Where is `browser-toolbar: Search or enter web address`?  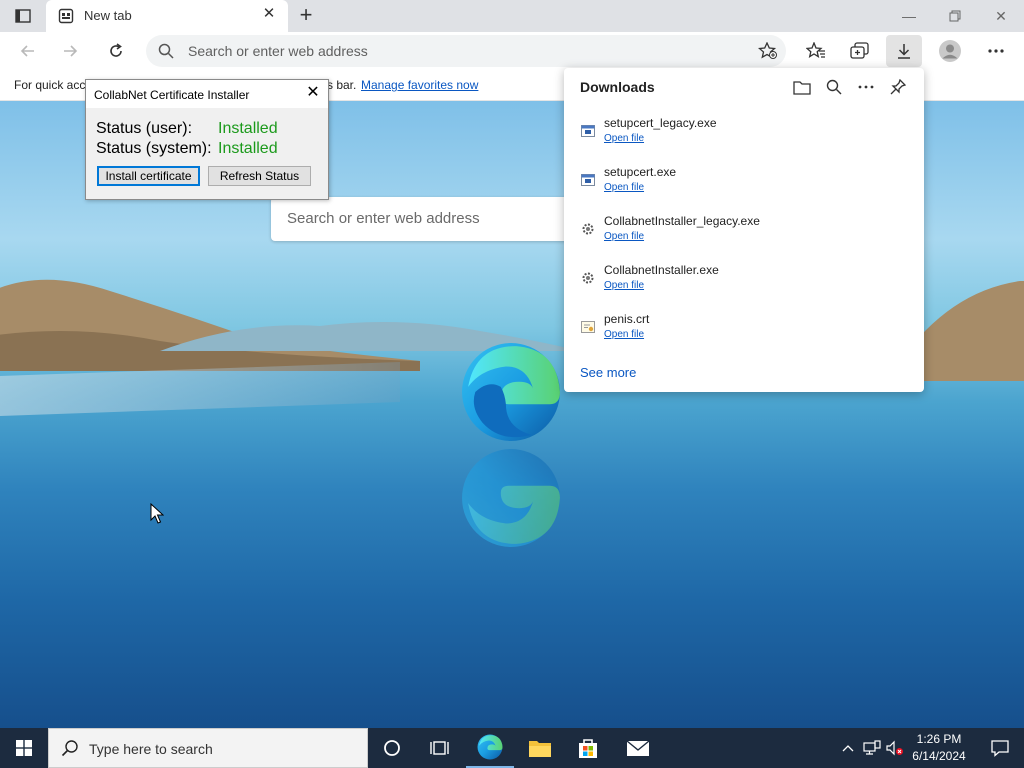 browser-toolbar: Search or enter web address is located at coordinates (512, 51).